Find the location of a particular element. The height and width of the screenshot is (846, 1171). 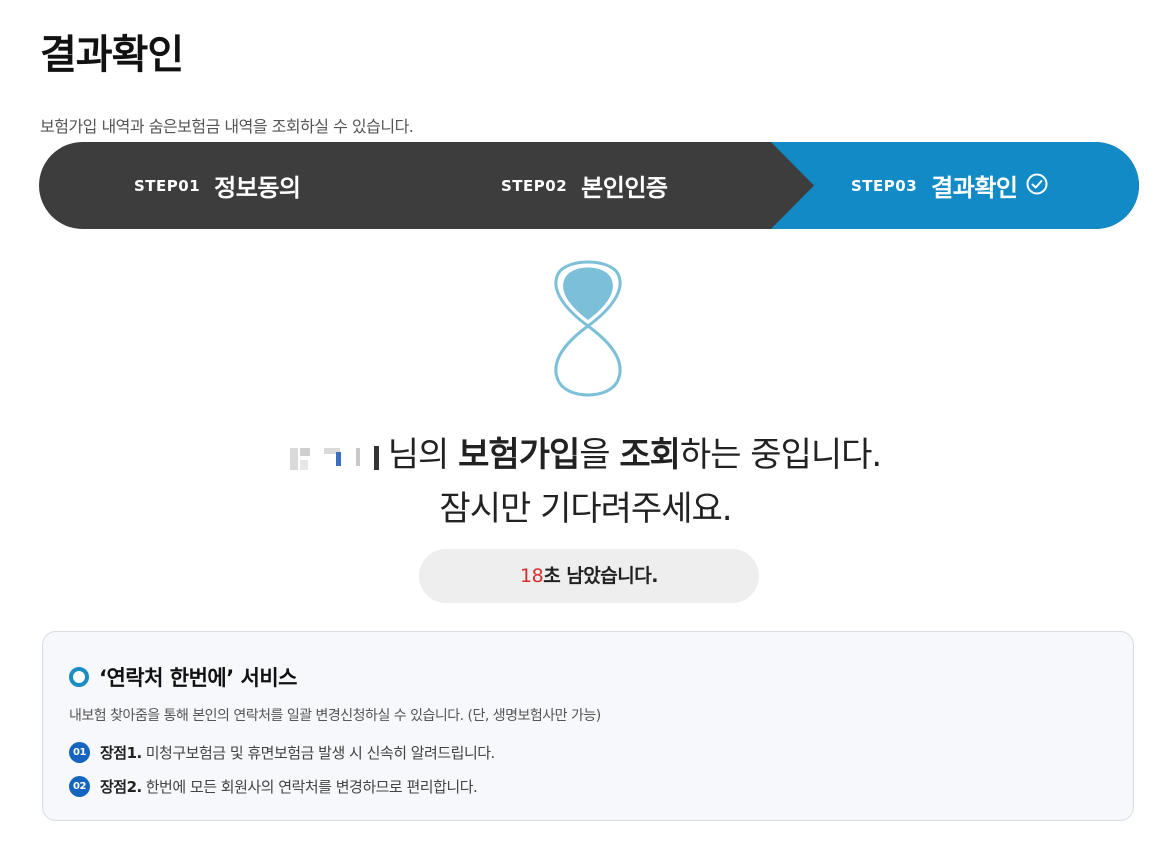

service-heading: ‘연락처 한번에’ 서비스 is located at coordinates (183, 677).